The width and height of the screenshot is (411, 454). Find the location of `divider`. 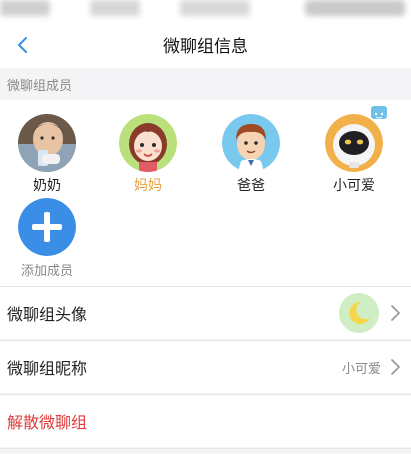

divider is located at coordinates (205, 448).